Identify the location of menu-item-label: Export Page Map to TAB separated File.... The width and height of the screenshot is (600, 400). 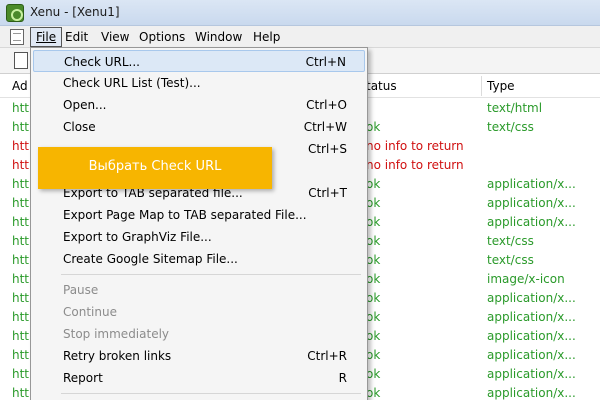
(185, 215).